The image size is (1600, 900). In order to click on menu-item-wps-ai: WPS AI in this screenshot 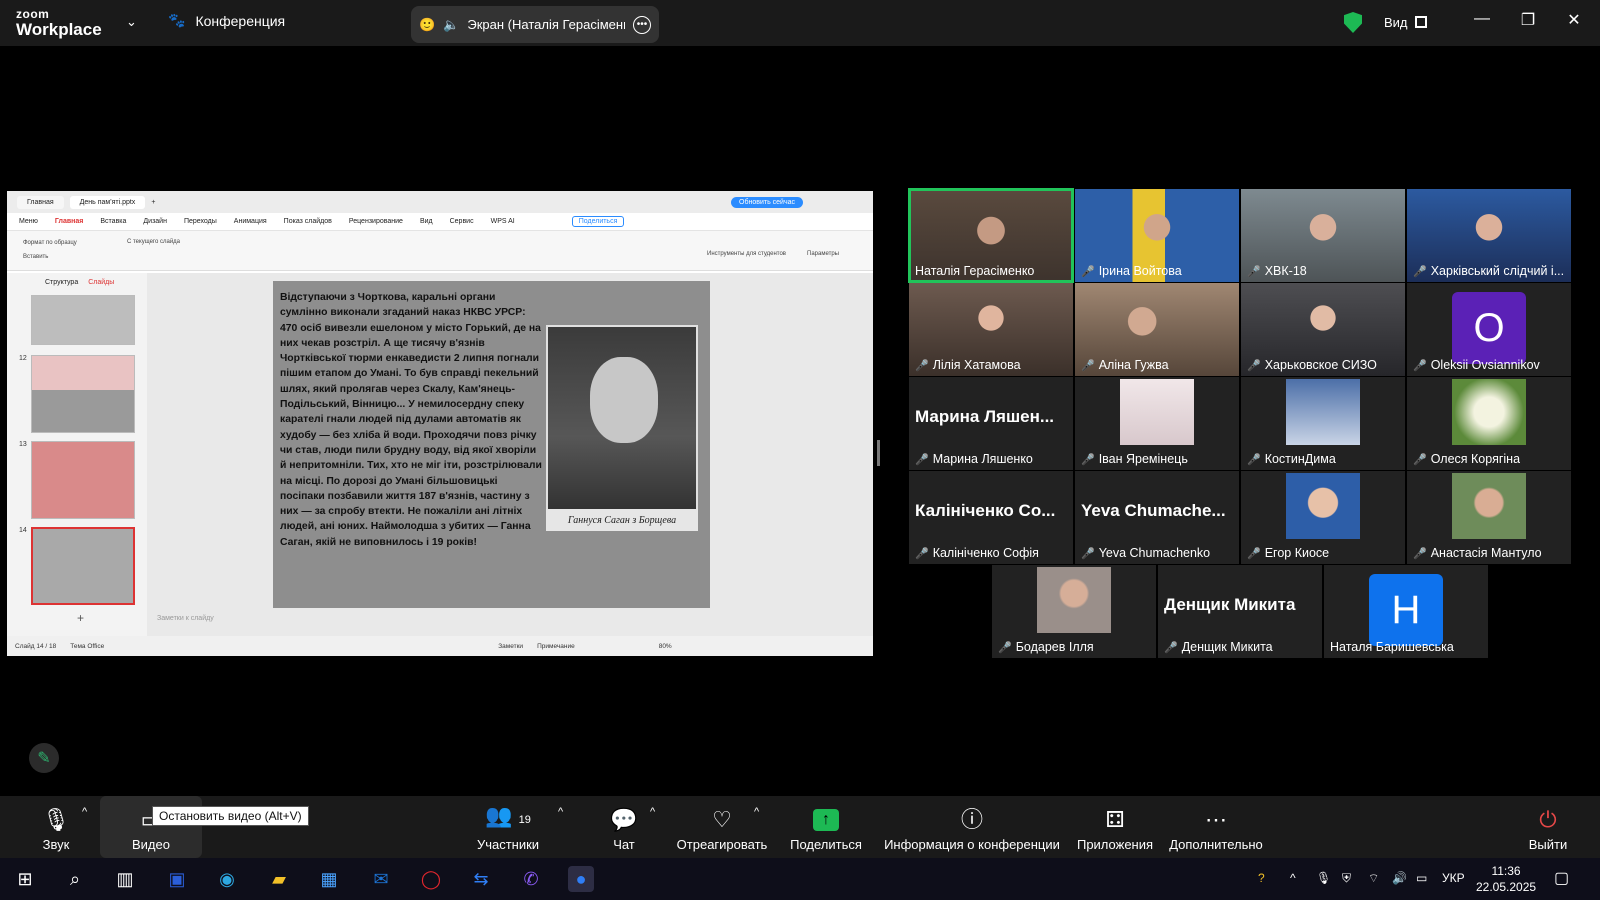, I will do `click(503, 221)`.